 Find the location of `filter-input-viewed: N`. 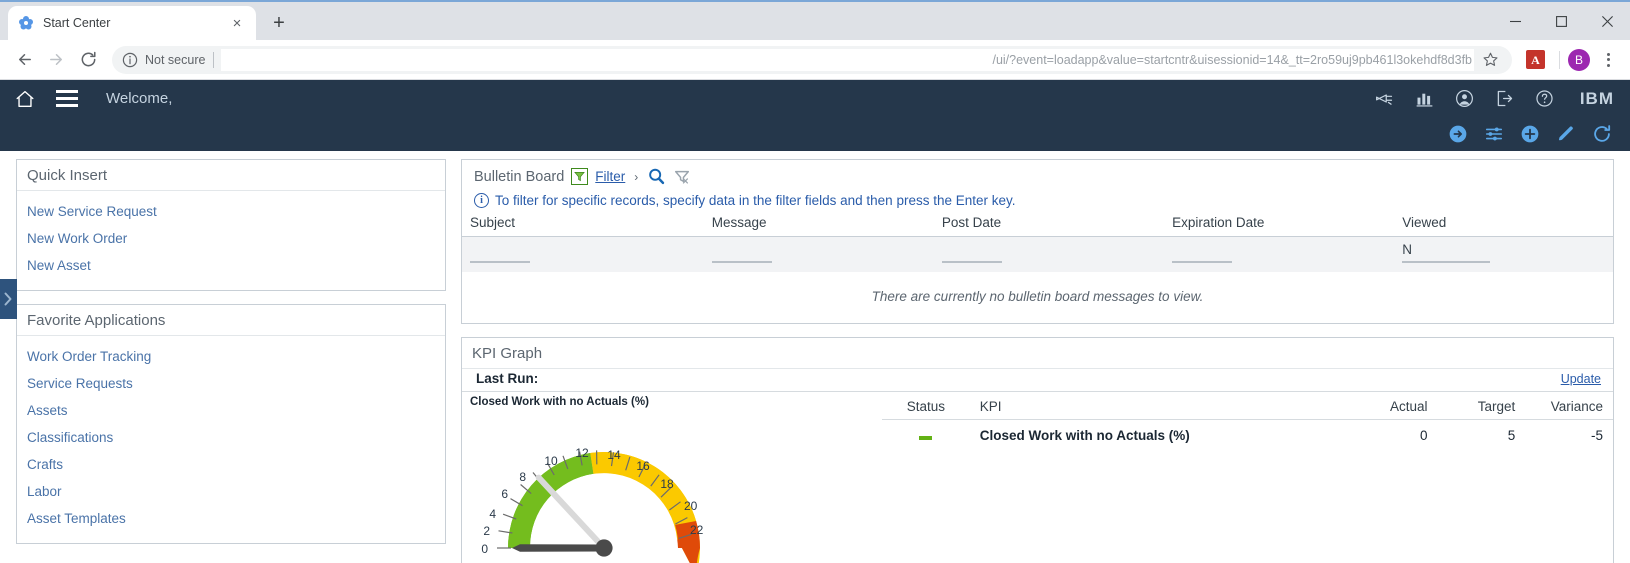

filter-input-viewed: N is located at coordinates (1503, 250).